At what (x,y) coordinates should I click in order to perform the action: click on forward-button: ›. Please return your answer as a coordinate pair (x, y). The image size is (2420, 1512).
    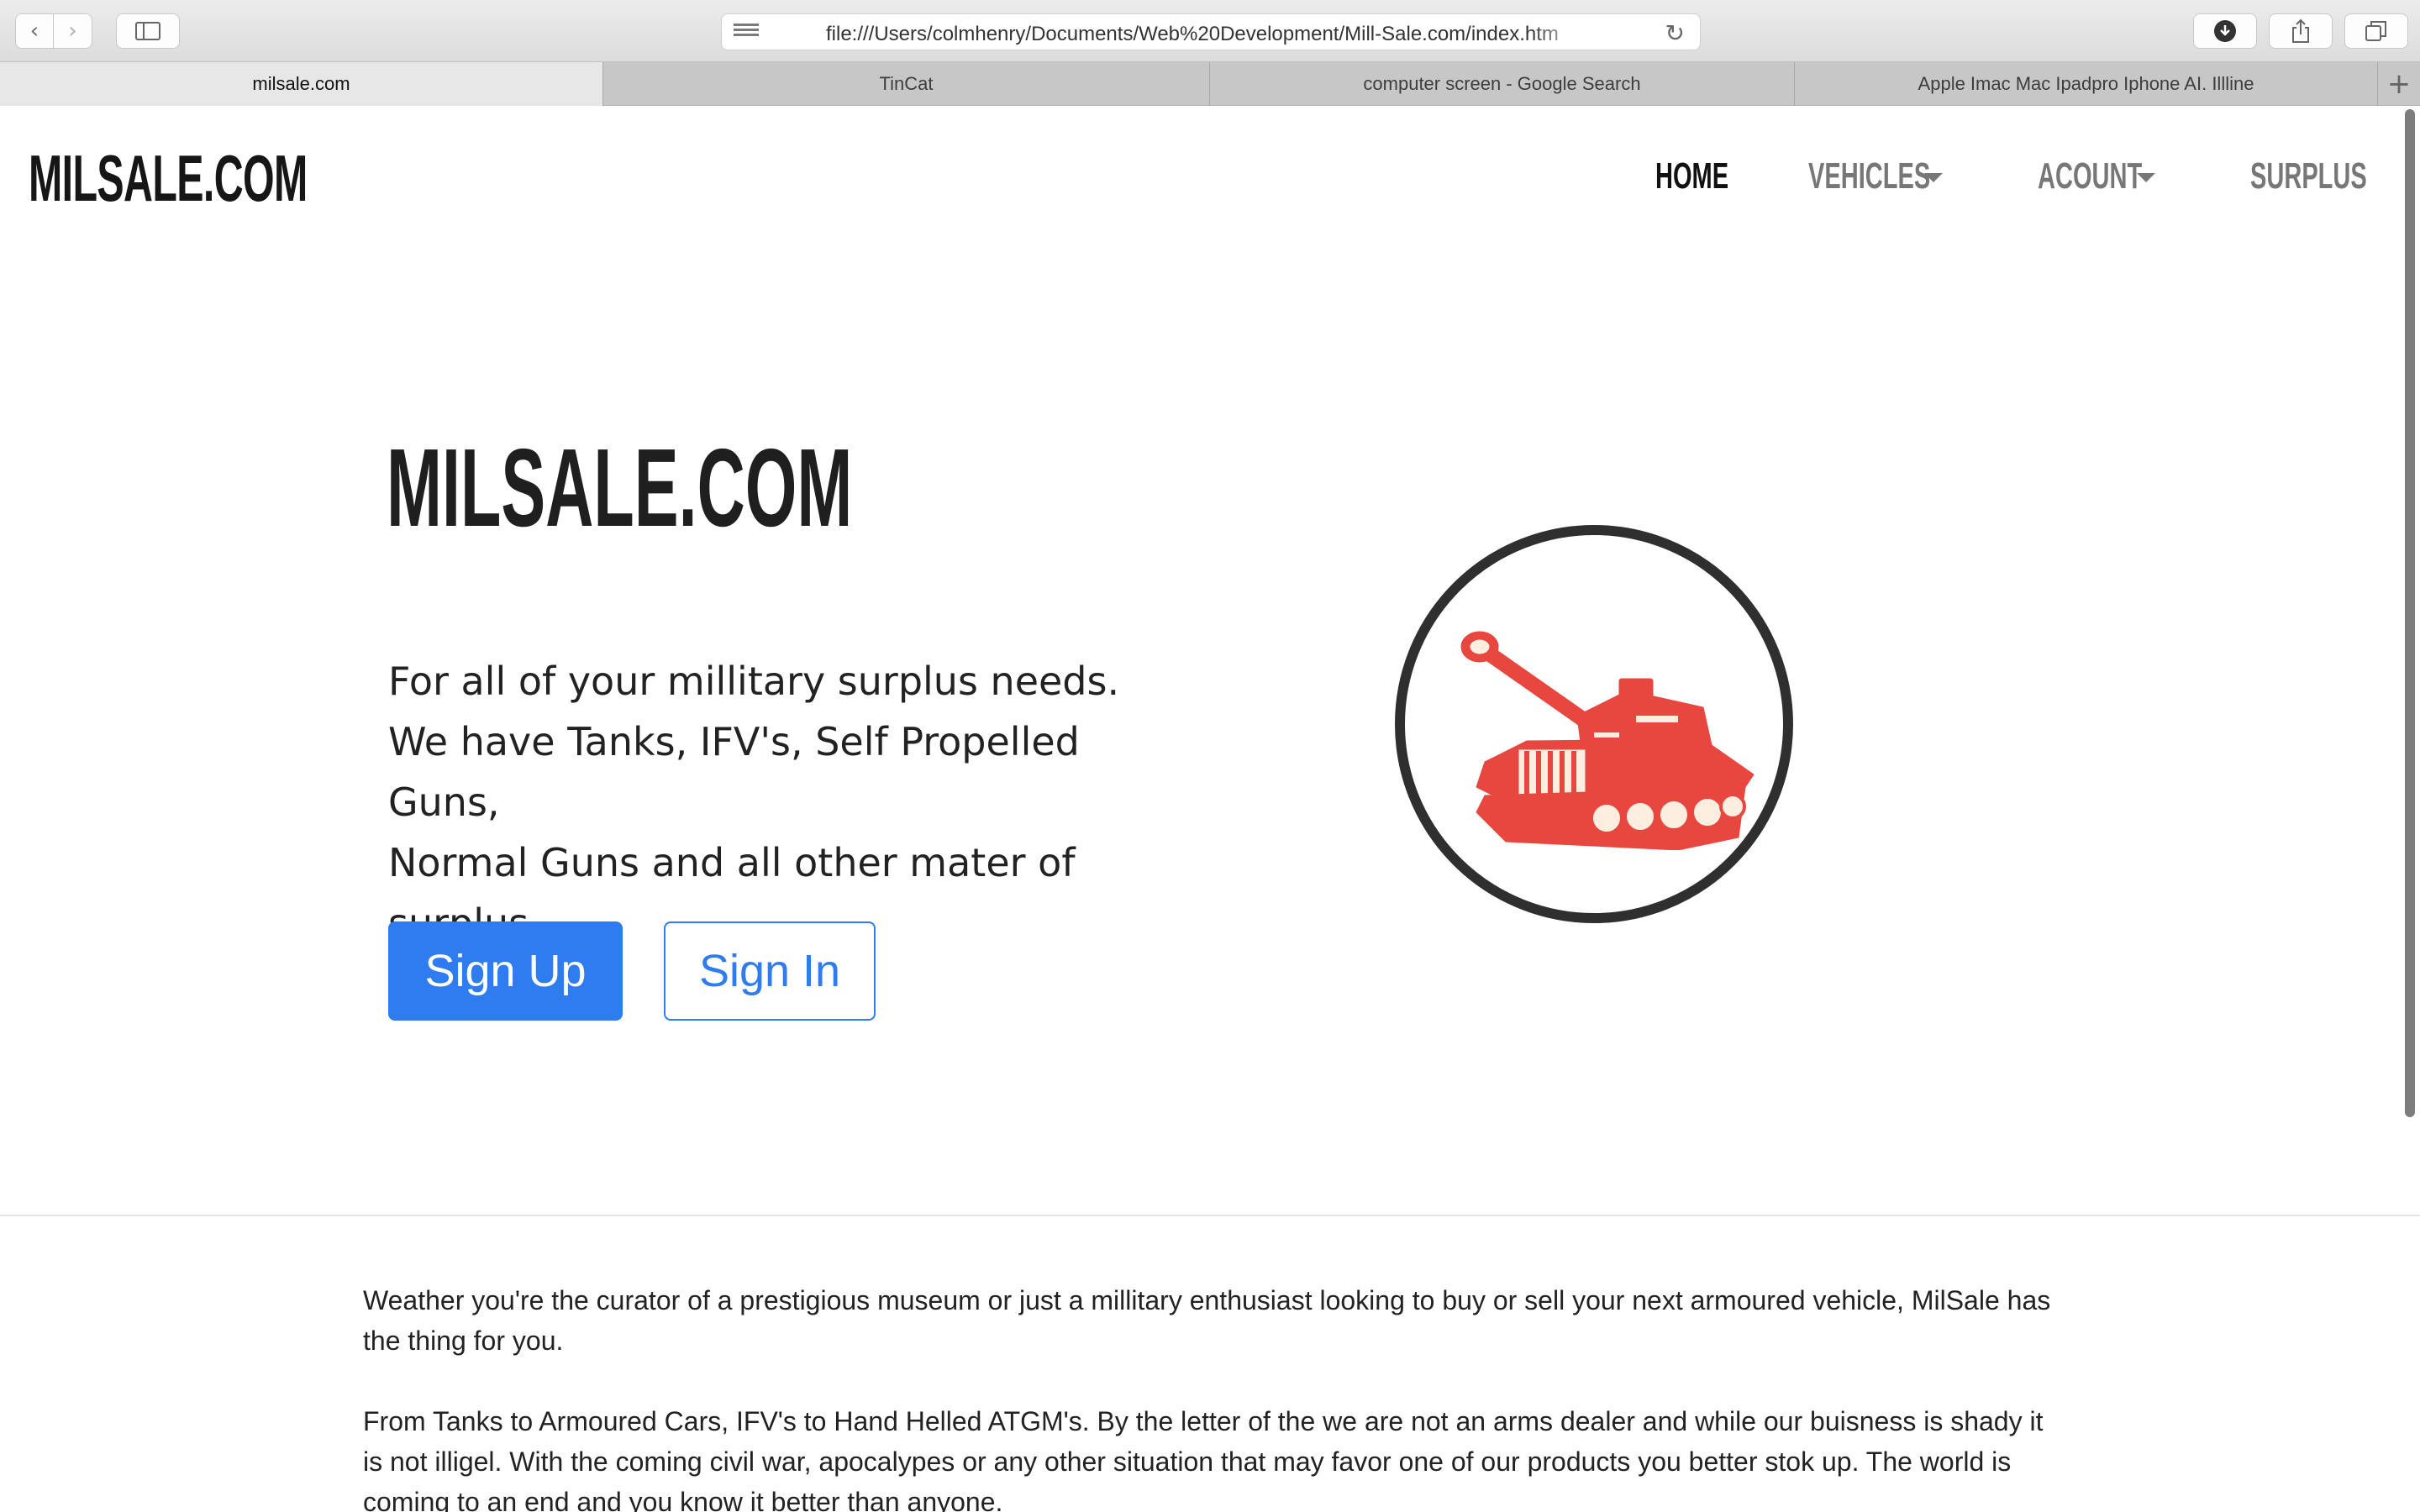
    Looking at the image, I should click on (73, 31).